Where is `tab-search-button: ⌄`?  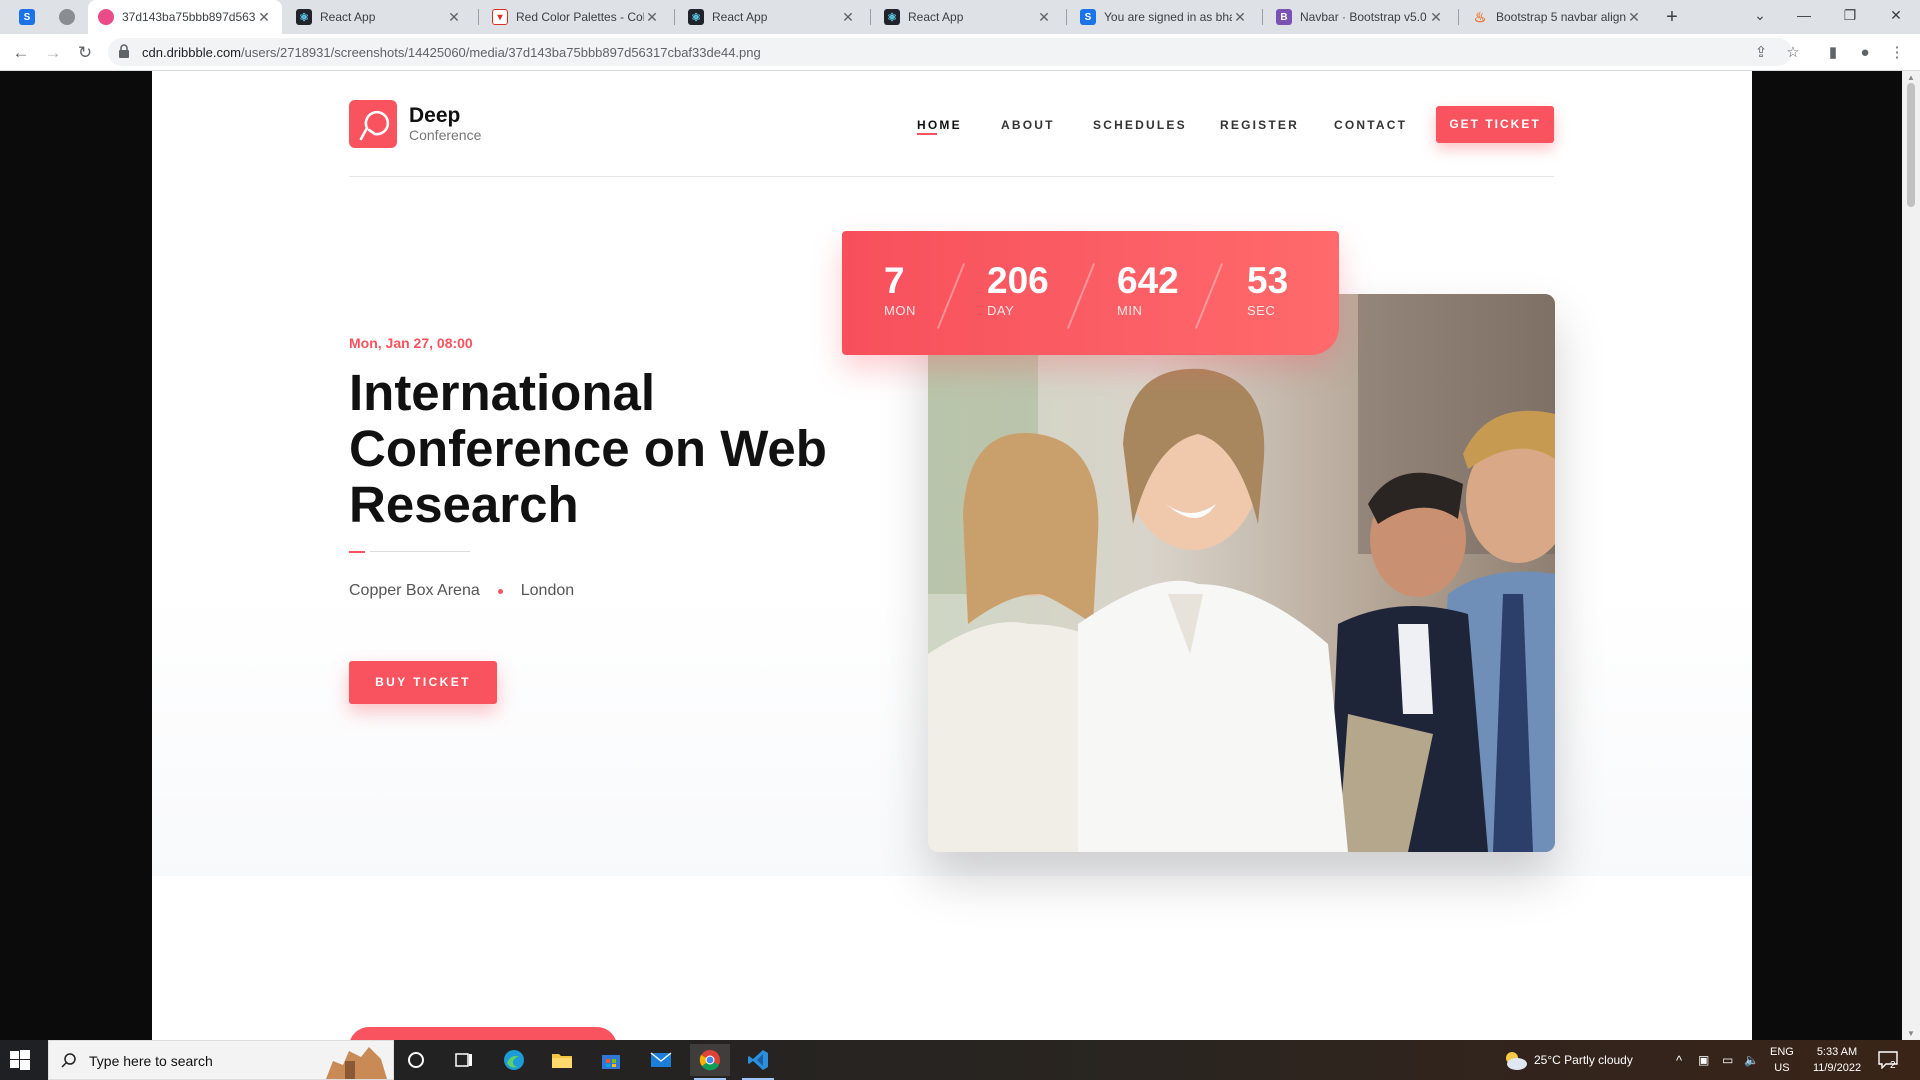
tab-search-button: ⌄ is located at coordinates (1760, 15).